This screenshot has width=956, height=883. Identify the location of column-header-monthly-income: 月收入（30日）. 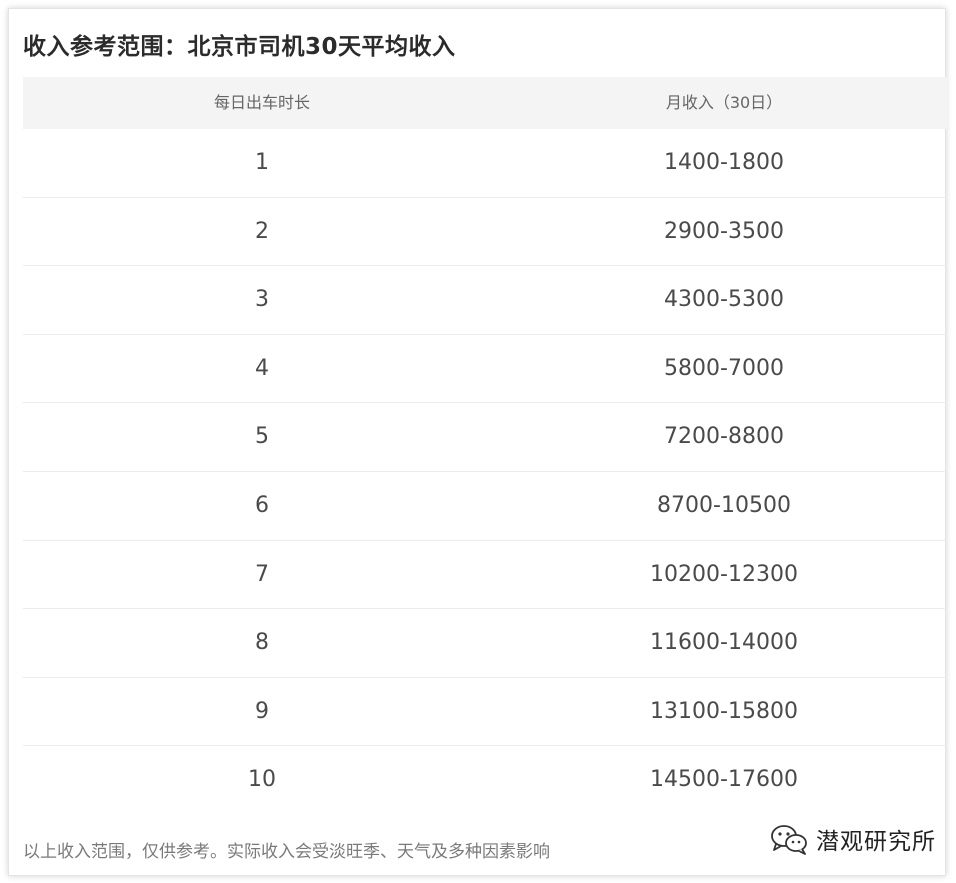
(724, 102).